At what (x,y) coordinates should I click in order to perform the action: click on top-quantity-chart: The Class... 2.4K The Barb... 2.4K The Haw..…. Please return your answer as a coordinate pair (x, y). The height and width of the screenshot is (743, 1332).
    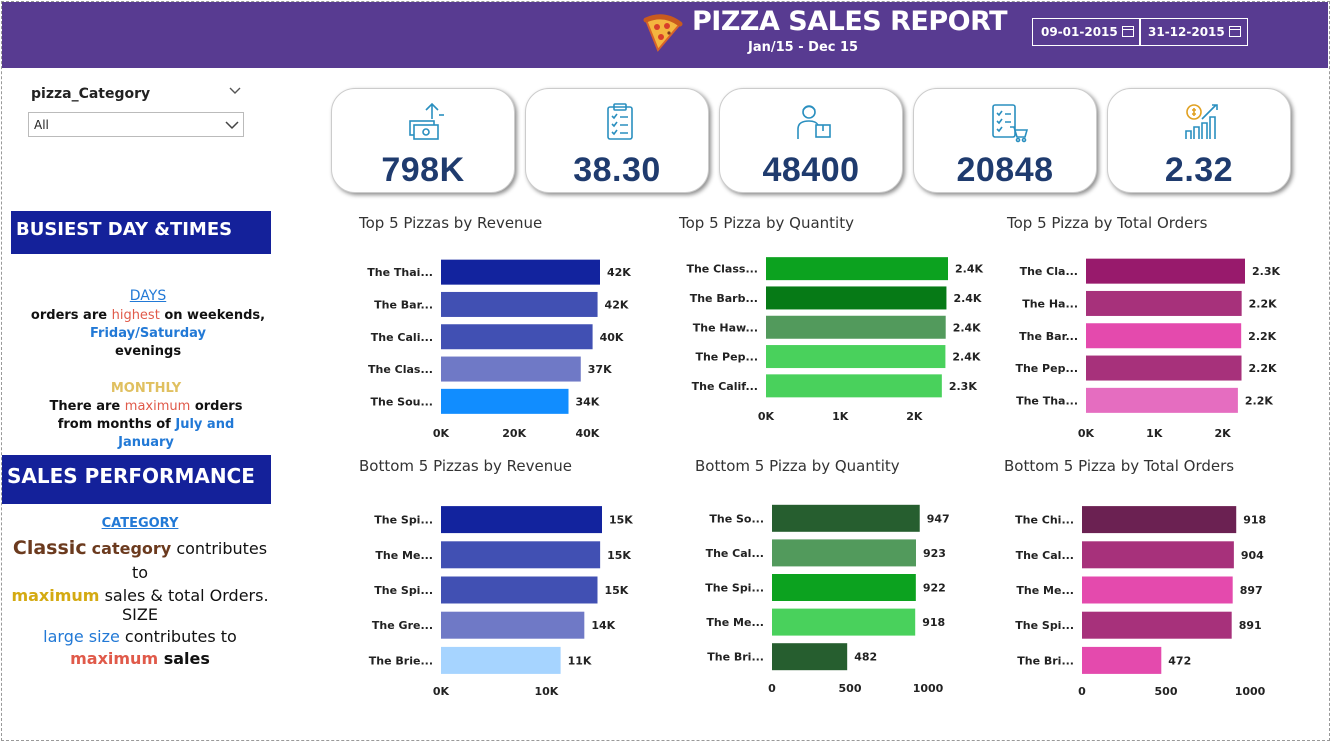
    Looking at the image, I should click on (834, 345).